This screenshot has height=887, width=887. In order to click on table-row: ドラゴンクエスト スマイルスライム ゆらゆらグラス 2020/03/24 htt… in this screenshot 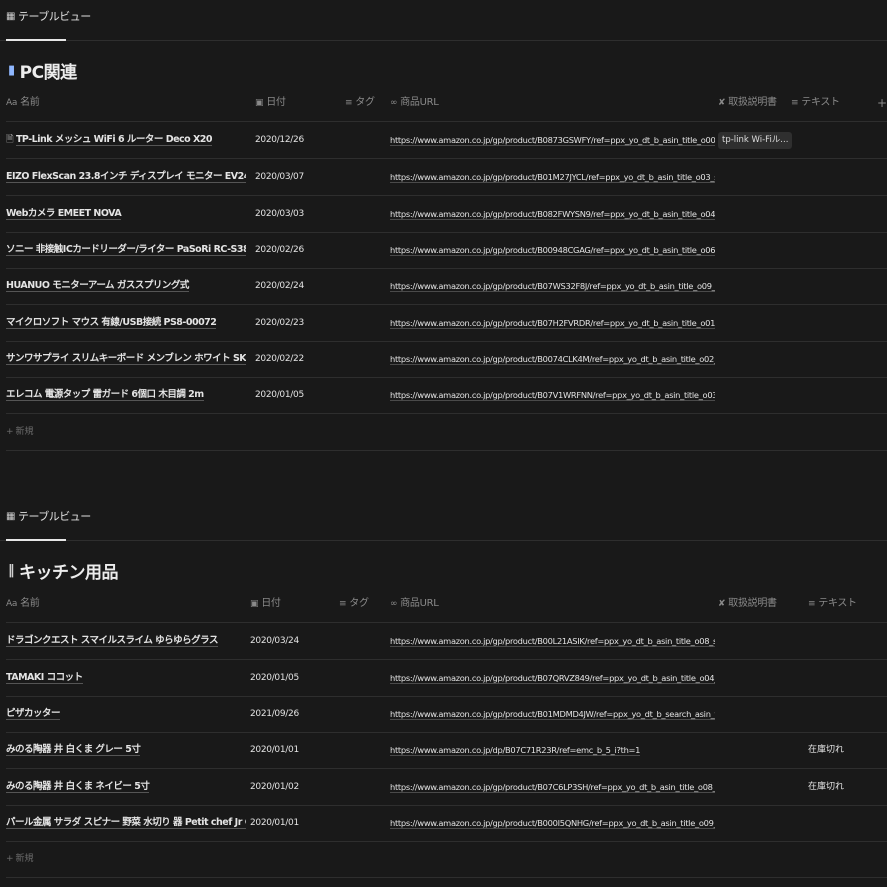, I will do `click(446, 641)`.